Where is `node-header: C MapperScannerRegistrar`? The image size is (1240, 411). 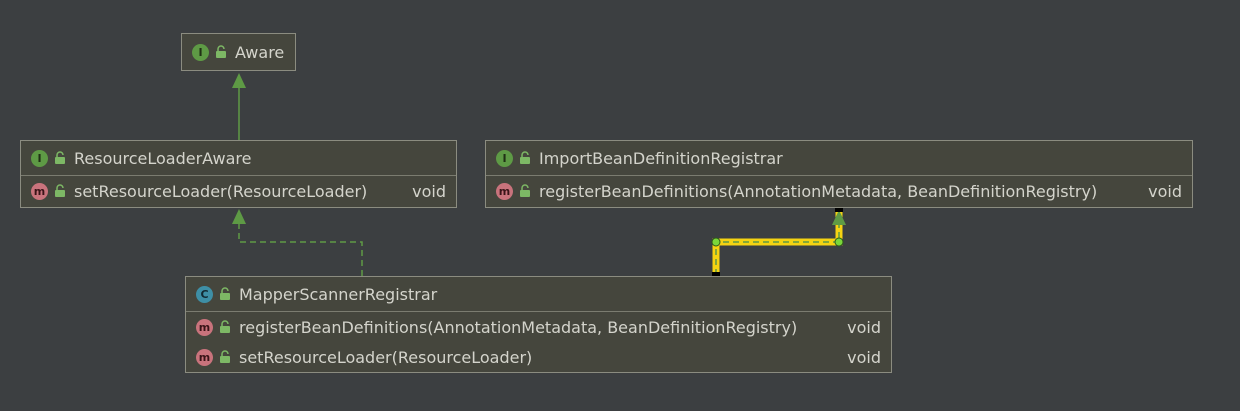 node-header: C MapperScannerRegistrar is located at coordinates (538, 294).